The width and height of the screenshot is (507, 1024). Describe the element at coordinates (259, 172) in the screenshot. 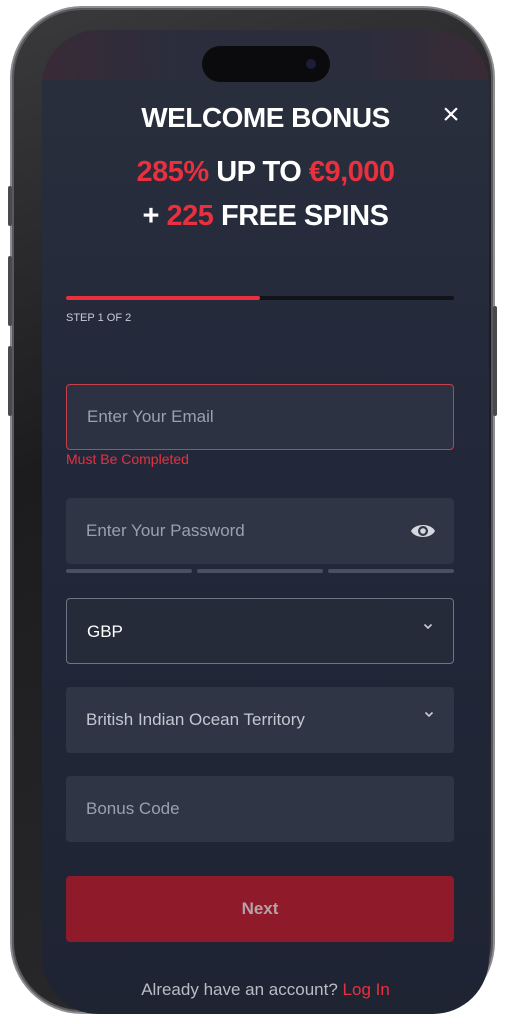

I see `promo-up-to: UP TO` at that location.